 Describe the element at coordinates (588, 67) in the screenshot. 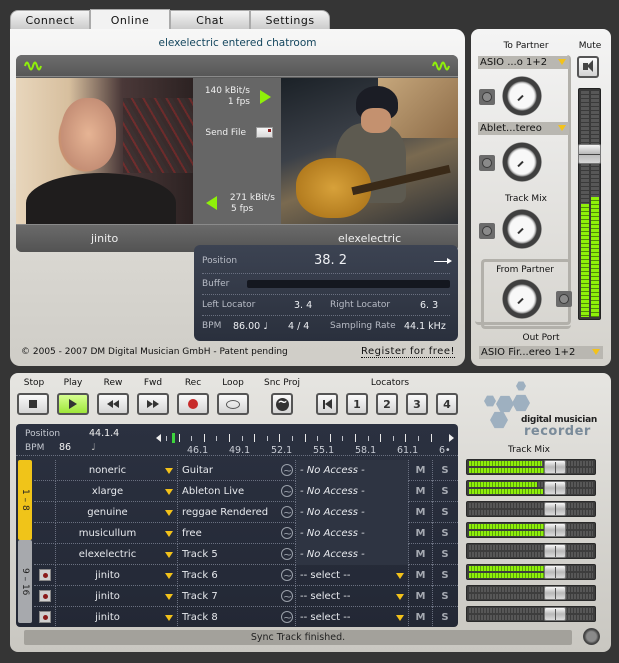

I see `mute-button` at that location.